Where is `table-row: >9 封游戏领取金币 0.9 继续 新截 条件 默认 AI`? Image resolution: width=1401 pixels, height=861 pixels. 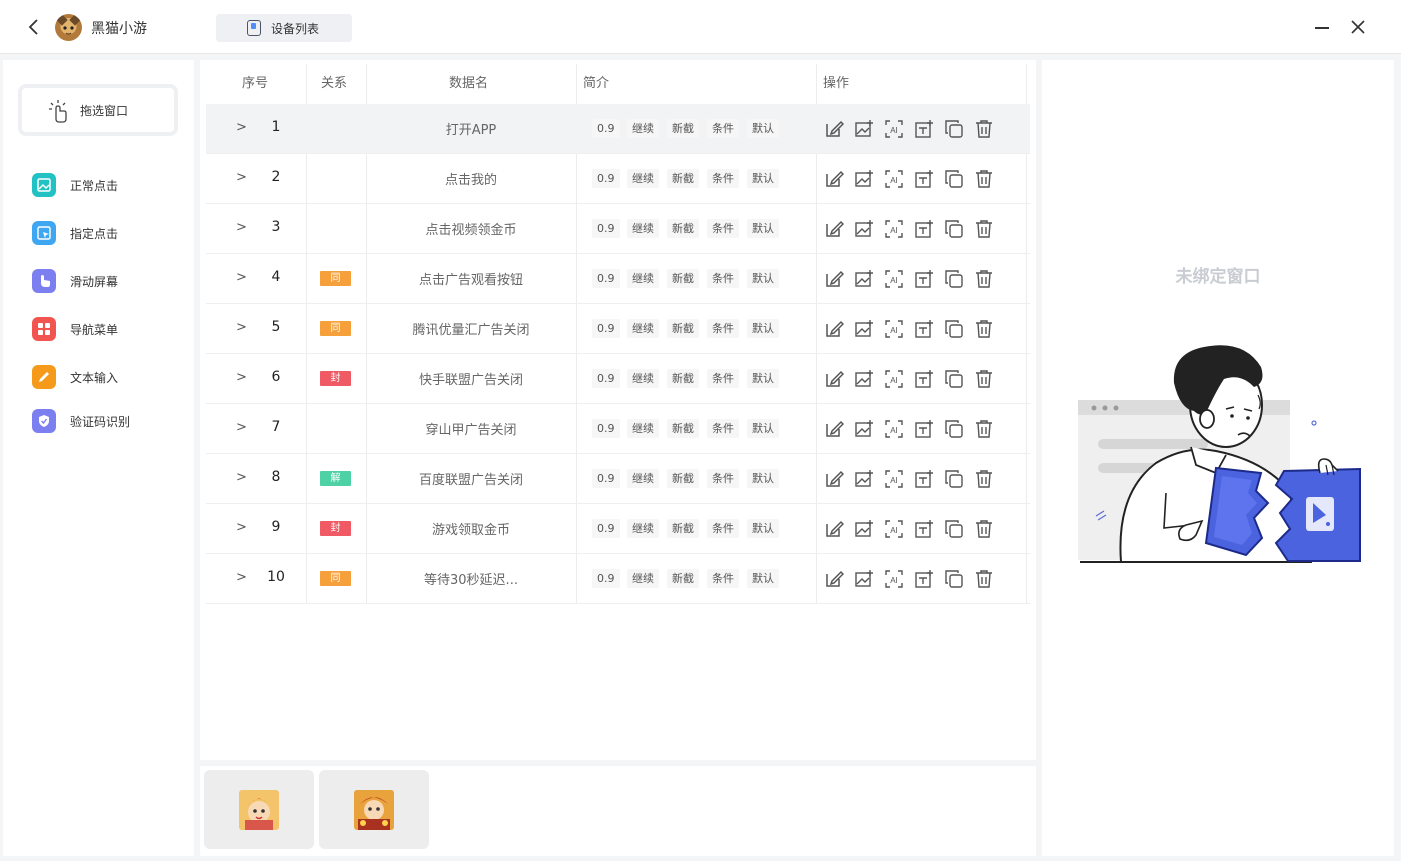
table-row: >9 封游戏领取金币 0.9 继续 新截 条件 默认 AI is located at coordinates (618, 529).